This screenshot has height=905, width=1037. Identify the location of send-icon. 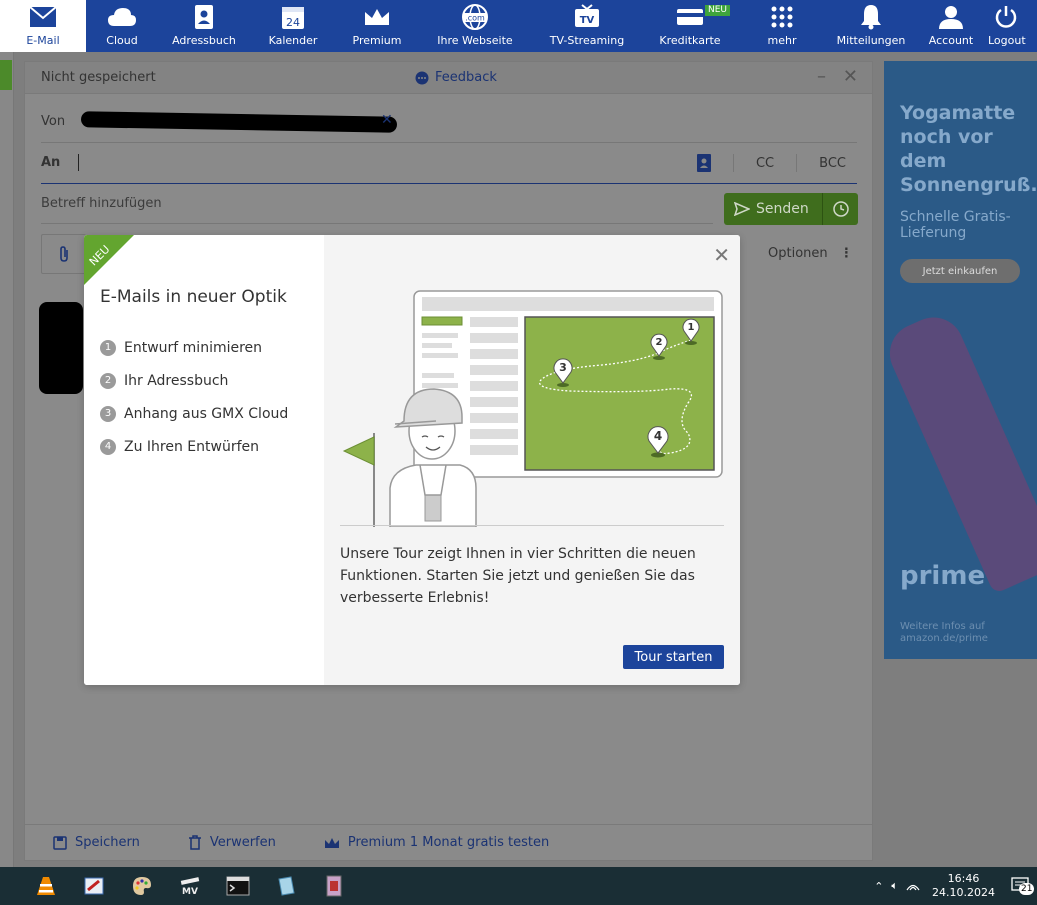
(742, 209).